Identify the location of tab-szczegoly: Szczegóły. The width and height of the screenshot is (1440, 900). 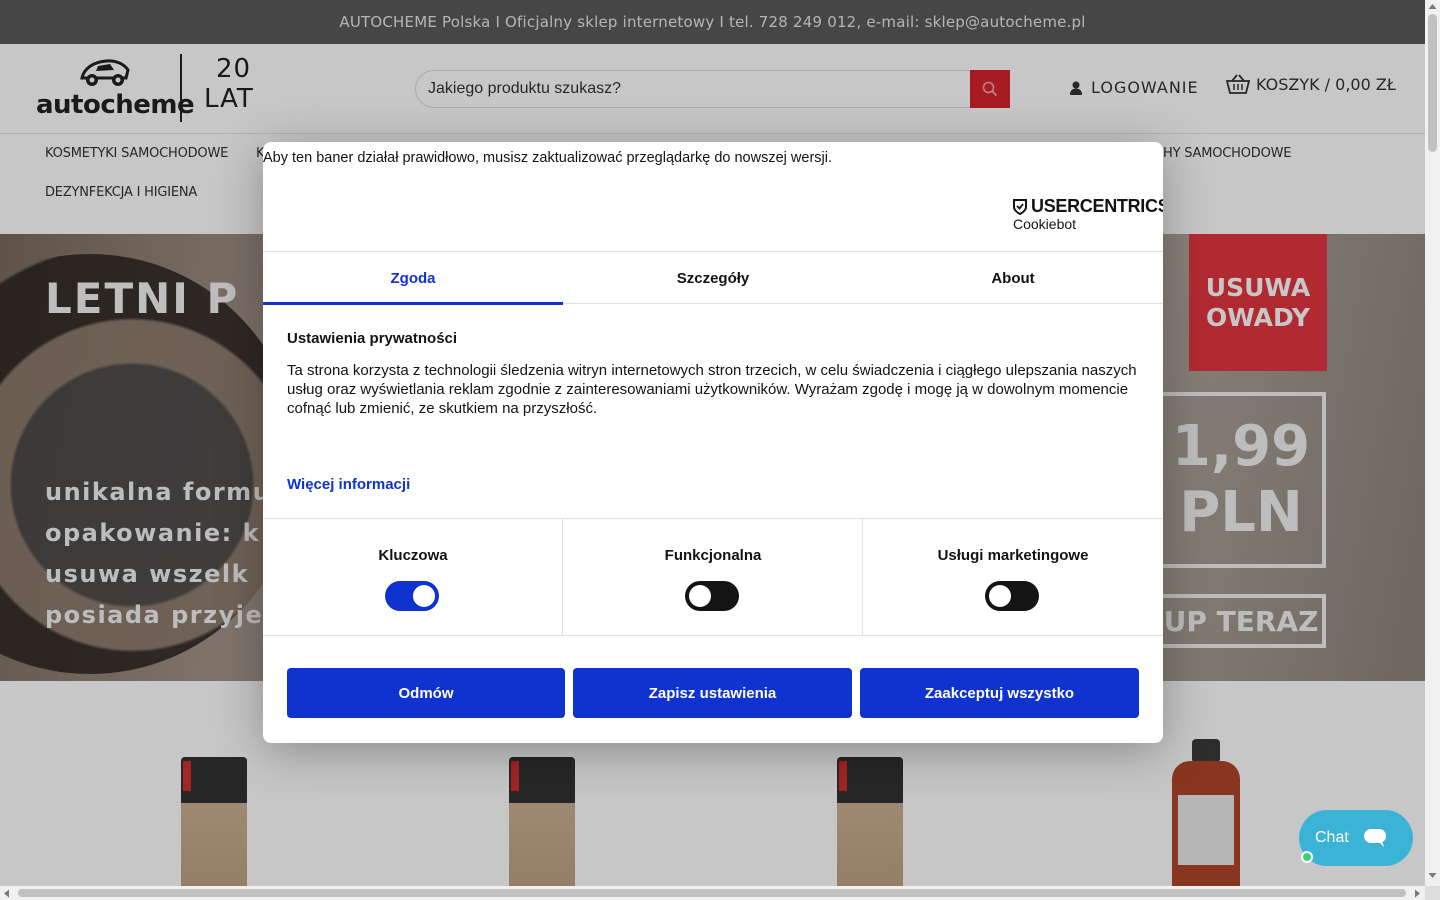
(713, 278).